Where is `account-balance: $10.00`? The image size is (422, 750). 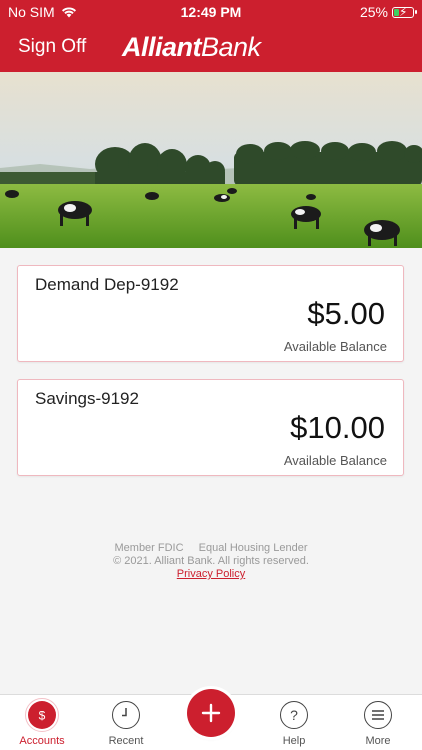 account-balance: $10.00 is located at coordinates (337, 427).